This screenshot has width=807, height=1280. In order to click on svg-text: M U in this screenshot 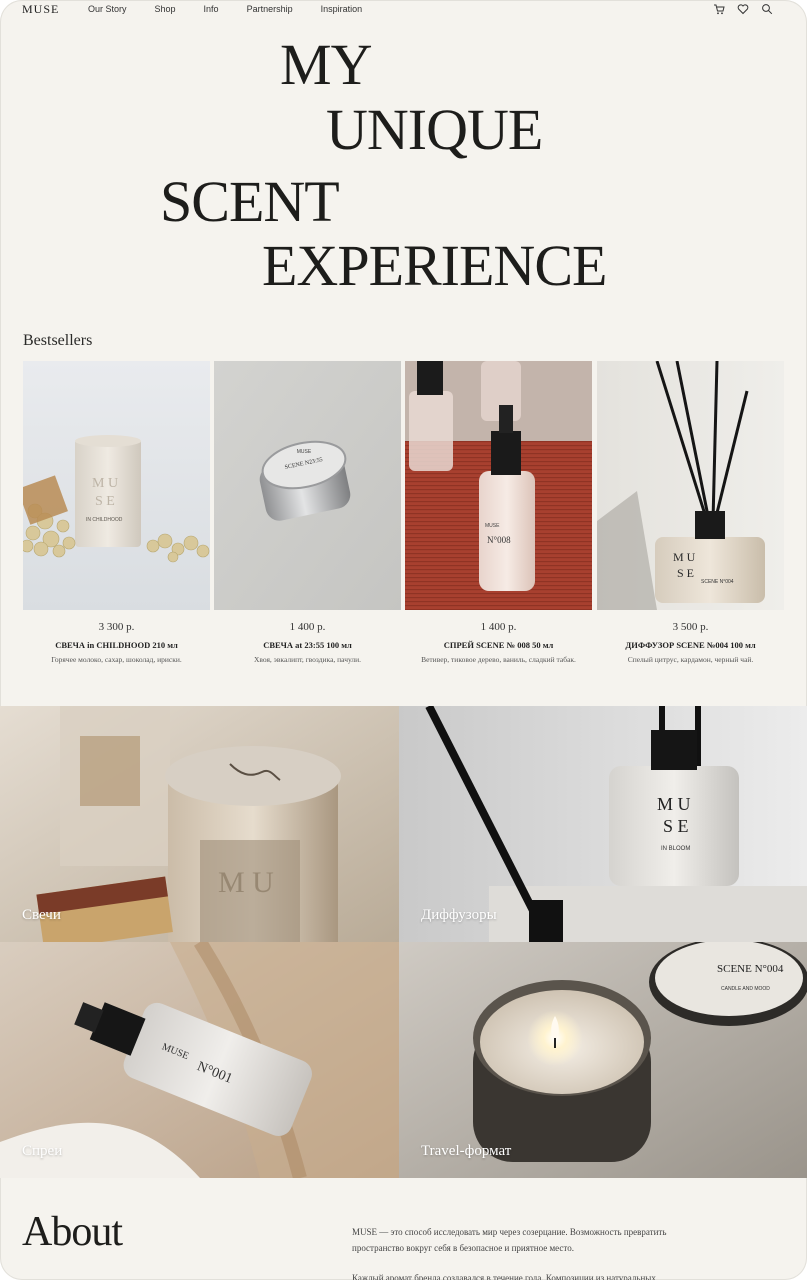, I will do `click(105, 483)`.